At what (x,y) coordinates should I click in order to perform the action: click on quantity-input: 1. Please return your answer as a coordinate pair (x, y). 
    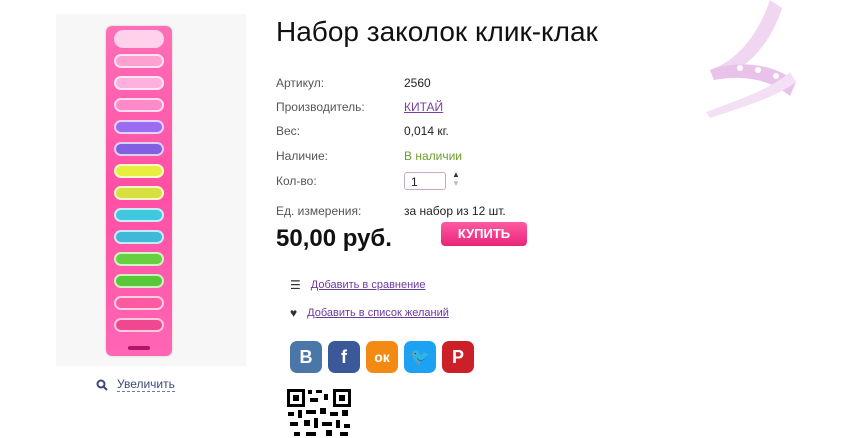
    Looking at the image, I should click on (425, 181).